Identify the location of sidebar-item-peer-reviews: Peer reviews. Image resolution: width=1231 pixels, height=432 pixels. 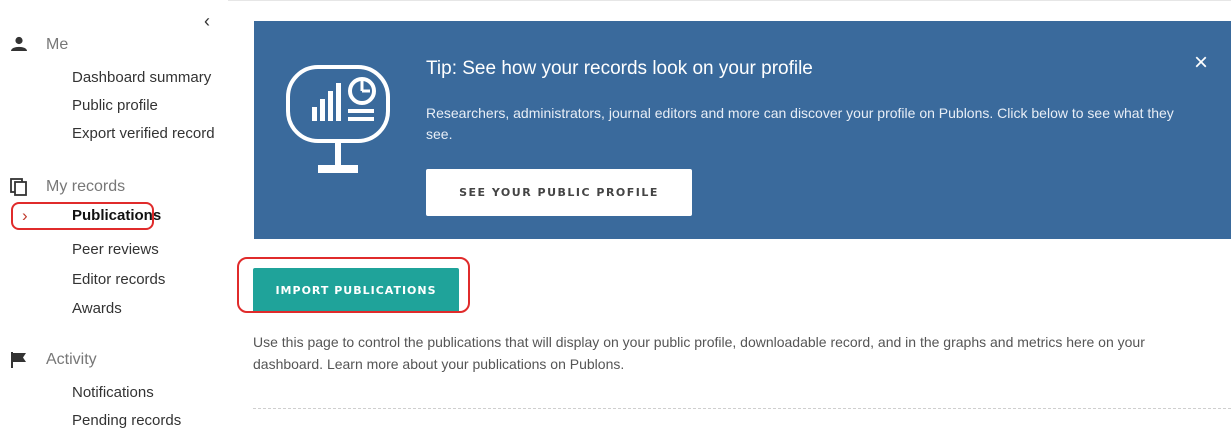
(115, 250).